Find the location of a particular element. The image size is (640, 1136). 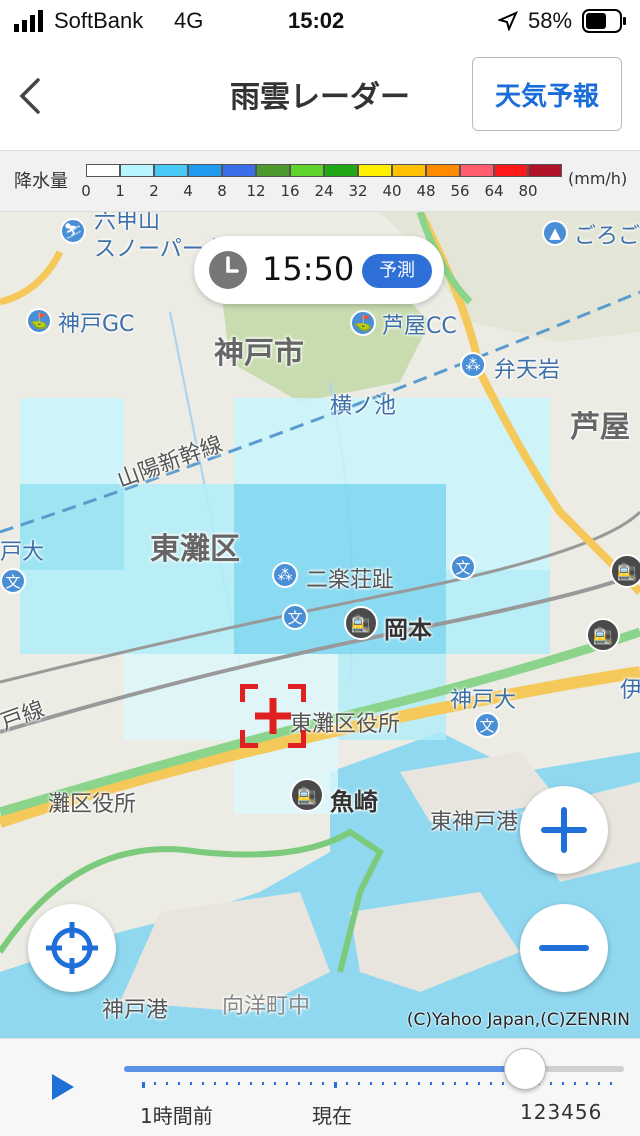

label-higashinada-office: 東灘区役所 is located at coordinates (345, 722).